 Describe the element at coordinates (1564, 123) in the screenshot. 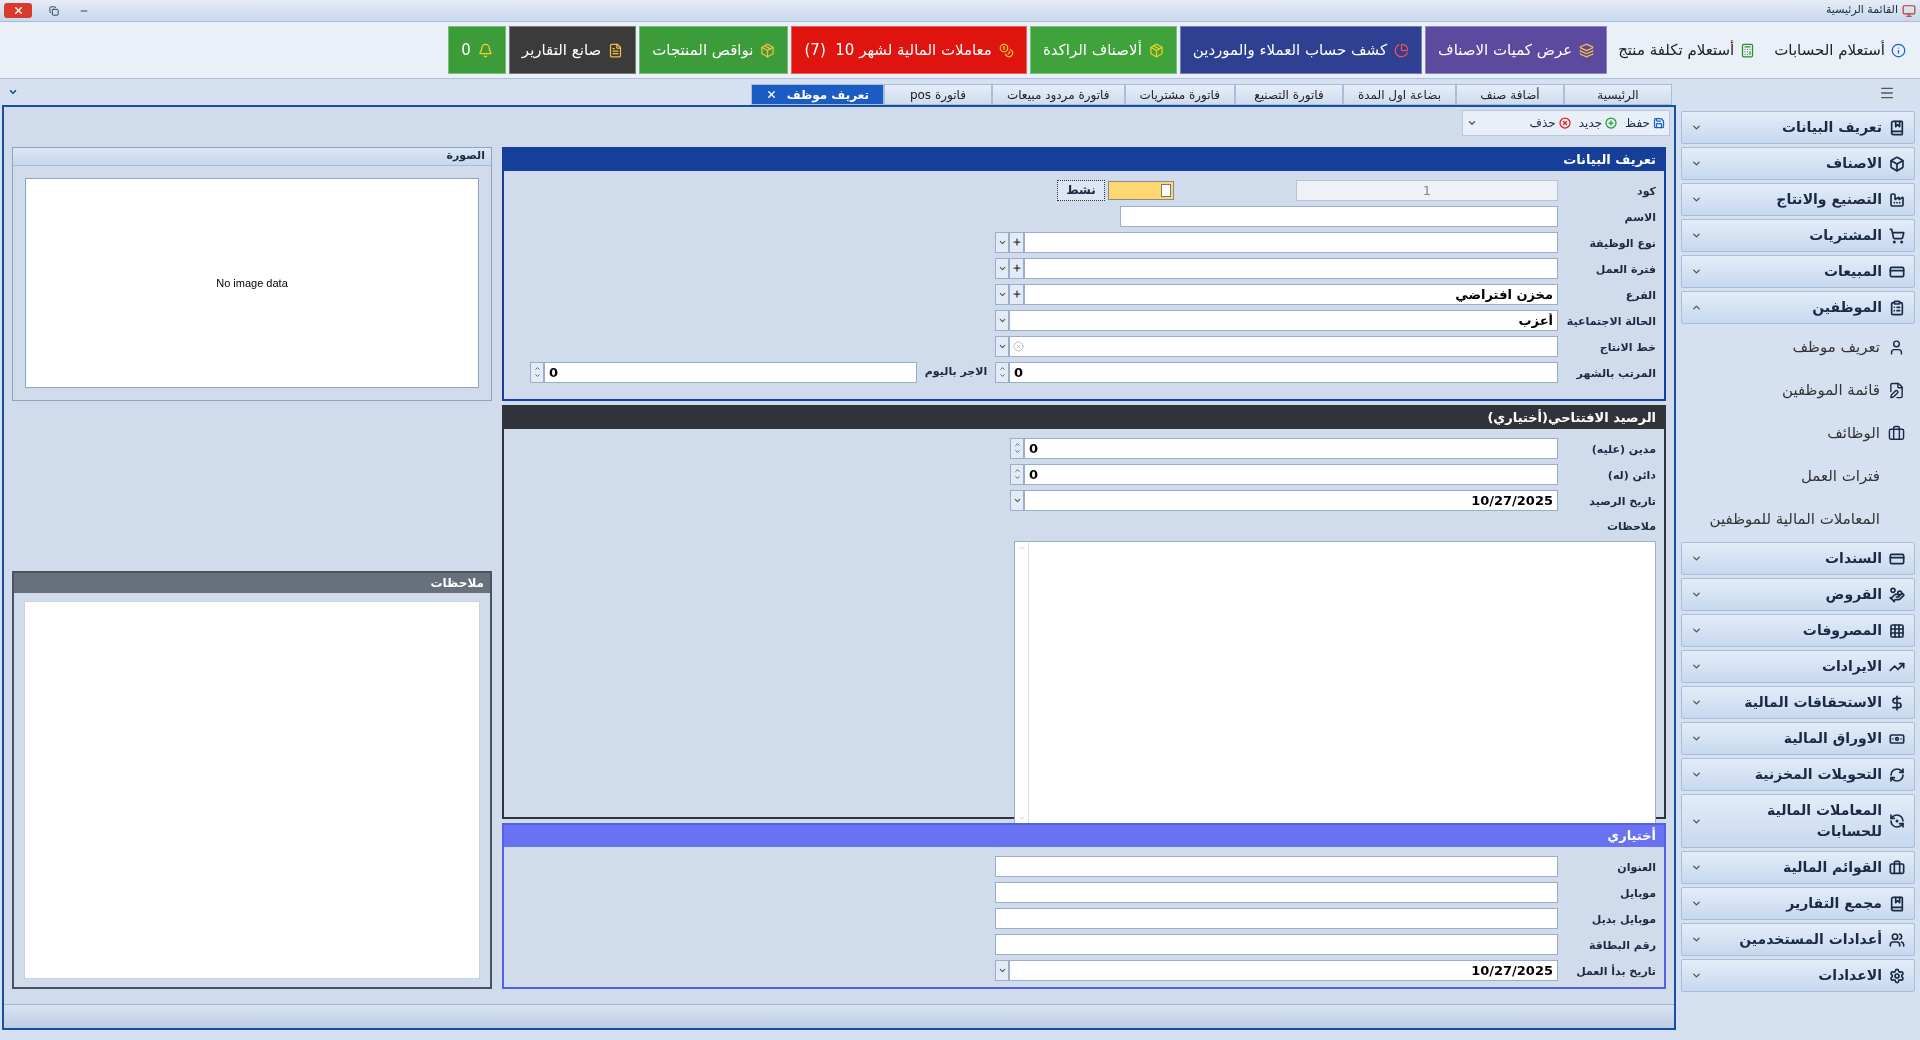

I see `delete-icon` at that location.